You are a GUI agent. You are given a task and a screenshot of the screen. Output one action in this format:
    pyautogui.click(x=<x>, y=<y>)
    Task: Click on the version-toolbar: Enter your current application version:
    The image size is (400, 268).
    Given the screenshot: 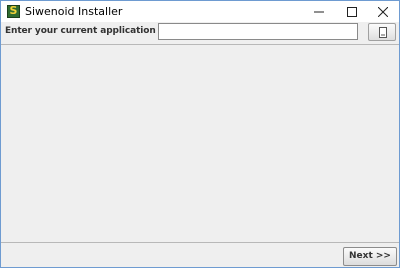 What is the action you would take?
    pyautogui.click(x=200, y=33)
    